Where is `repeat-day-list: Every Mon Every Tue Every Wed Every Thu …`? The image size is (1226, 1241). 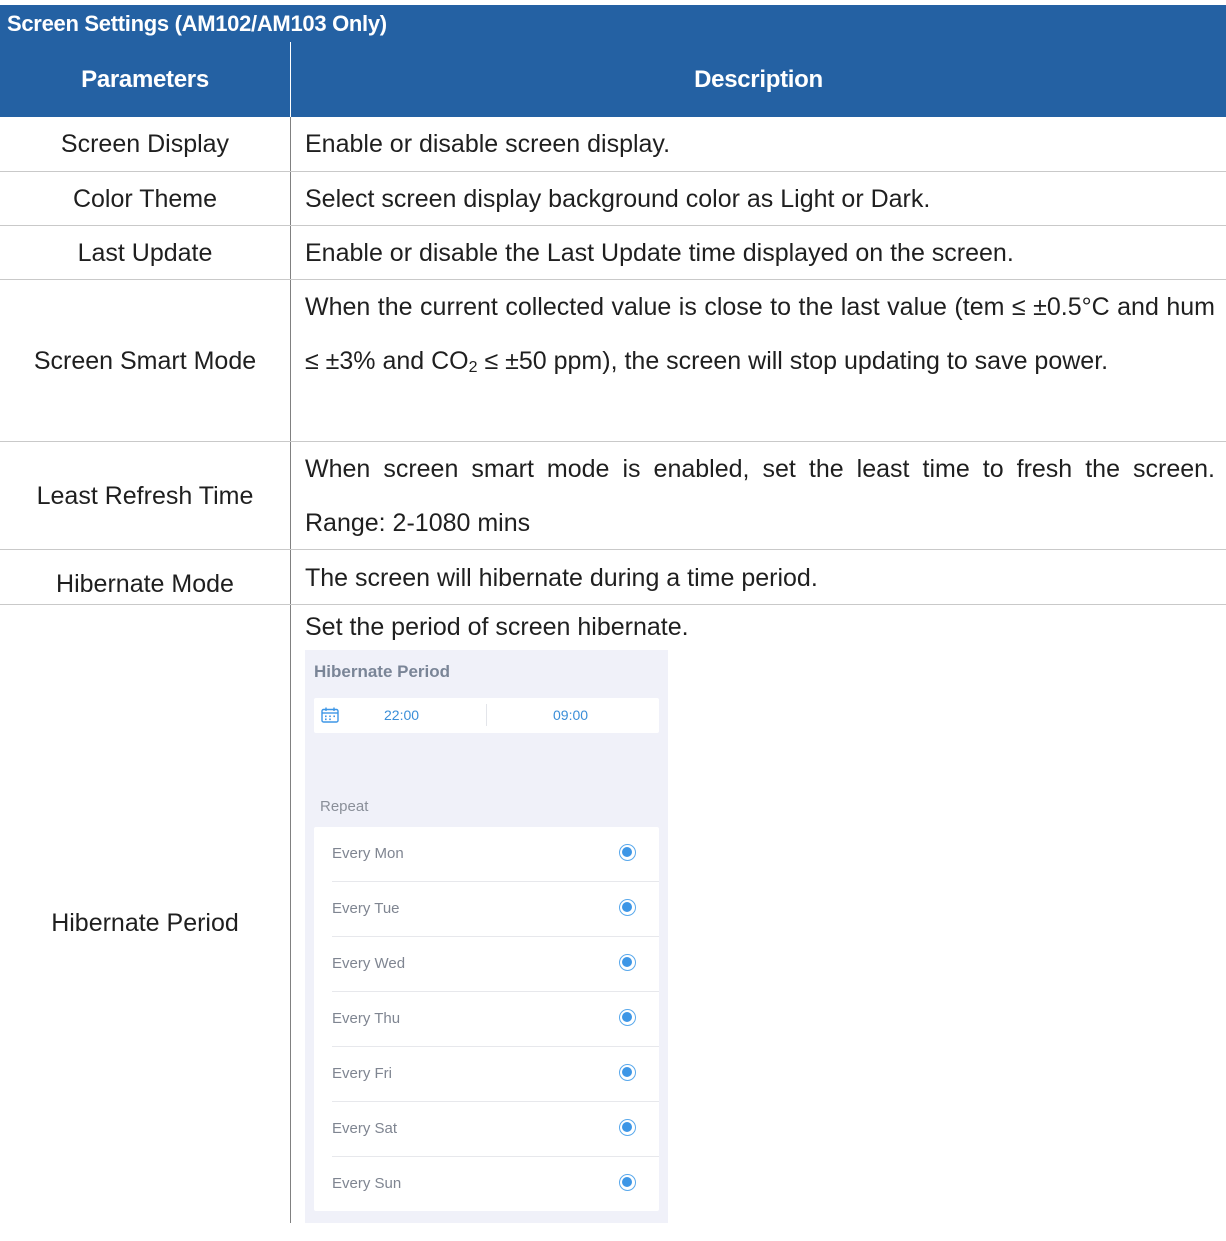 repeat-day-list: Every Mon Every Tue Every Wed Every Thu … is located at coordinates (486, 1019).